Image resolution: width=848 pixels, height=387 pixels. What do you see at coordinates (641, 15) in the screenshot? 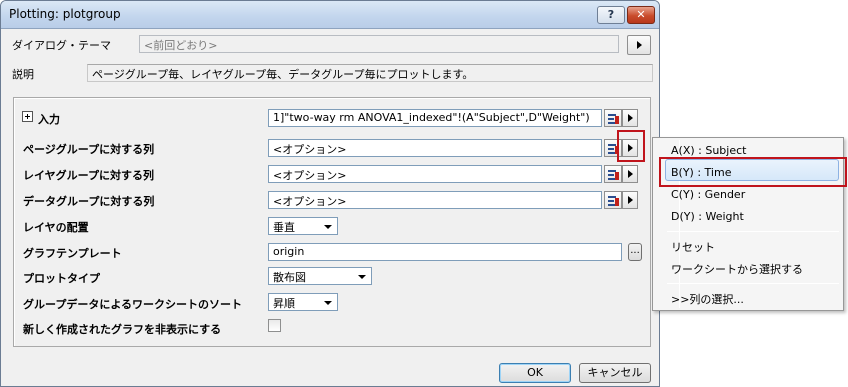
I see `close-button: ✕` at bounding box center [641, 15].